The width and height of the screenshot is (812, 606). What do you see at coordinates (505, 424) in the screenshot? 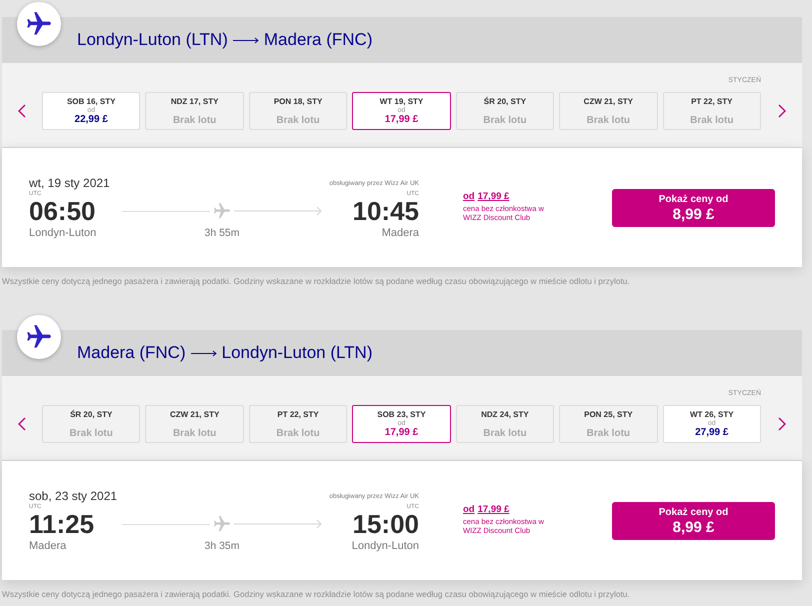
I see `date-tile: NDZ 24, STY Brak lotu` at bounding box center [505, 424].